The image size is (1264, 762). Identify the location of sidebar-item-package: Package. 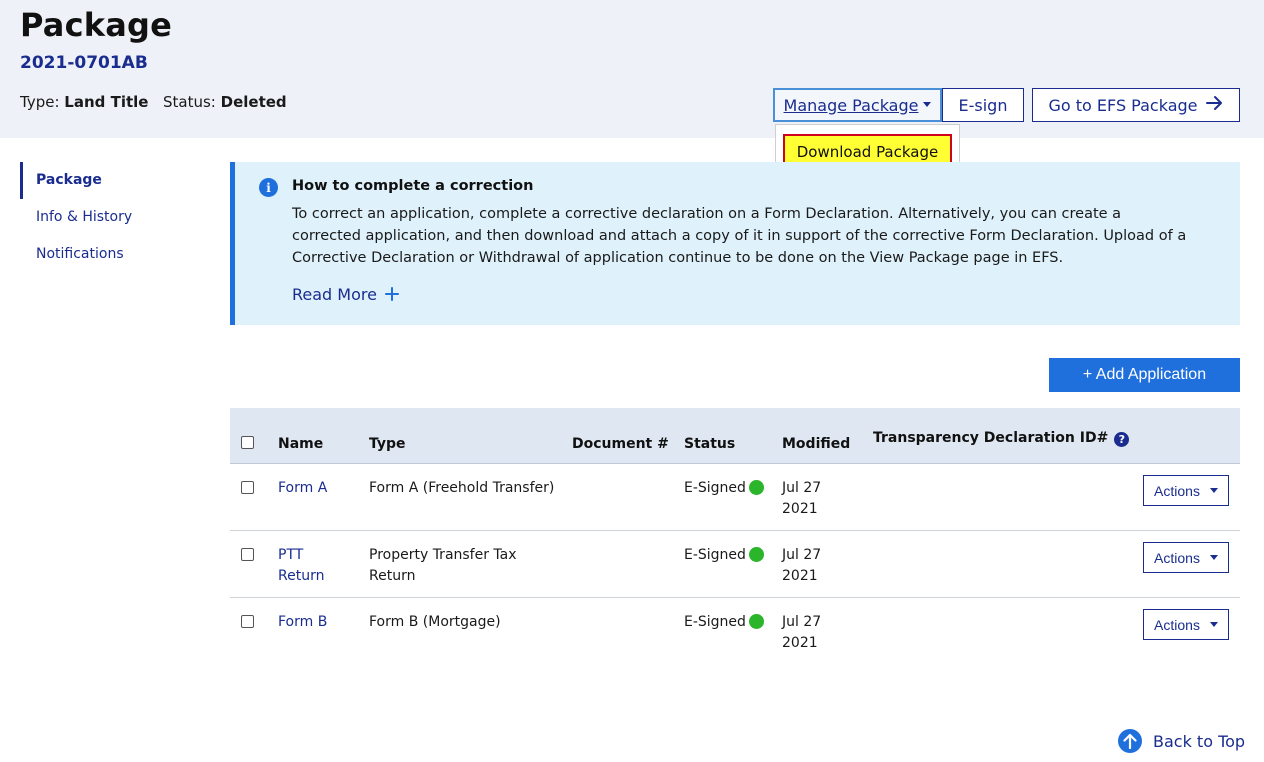
(110, 180).